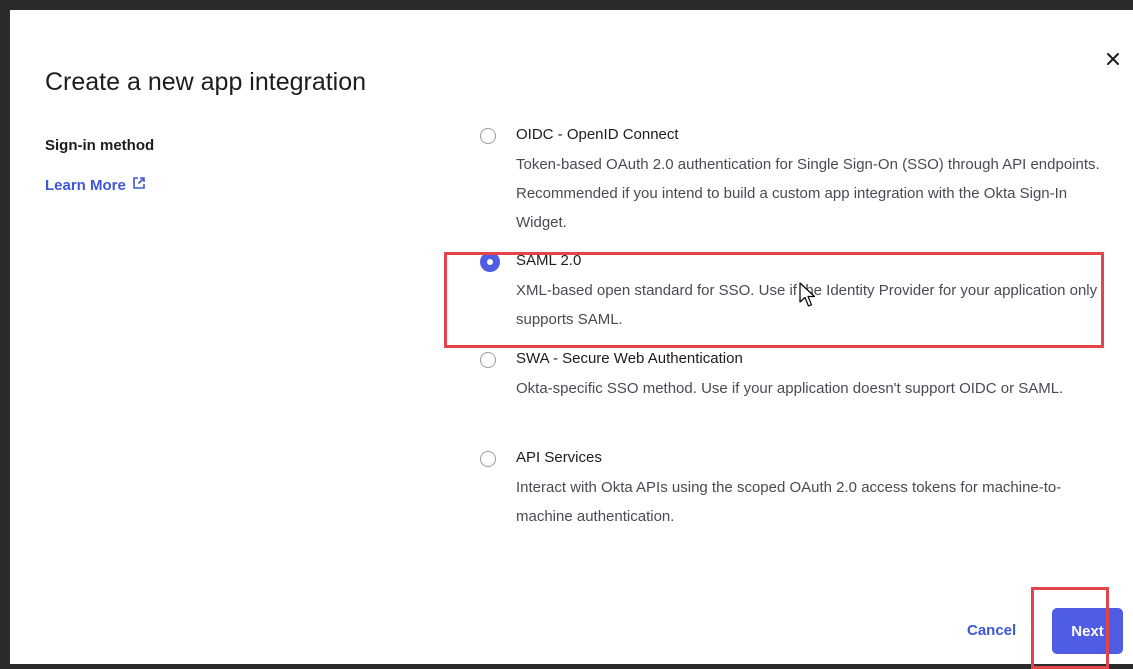 Image resolution: width=1133 pixels, height=669 pixels. What do you see at coordinates (597, 134) in the screenshot?
I see `option-oidc-title: OIDC - OpenID Connect` at bounding box center [597, 134].